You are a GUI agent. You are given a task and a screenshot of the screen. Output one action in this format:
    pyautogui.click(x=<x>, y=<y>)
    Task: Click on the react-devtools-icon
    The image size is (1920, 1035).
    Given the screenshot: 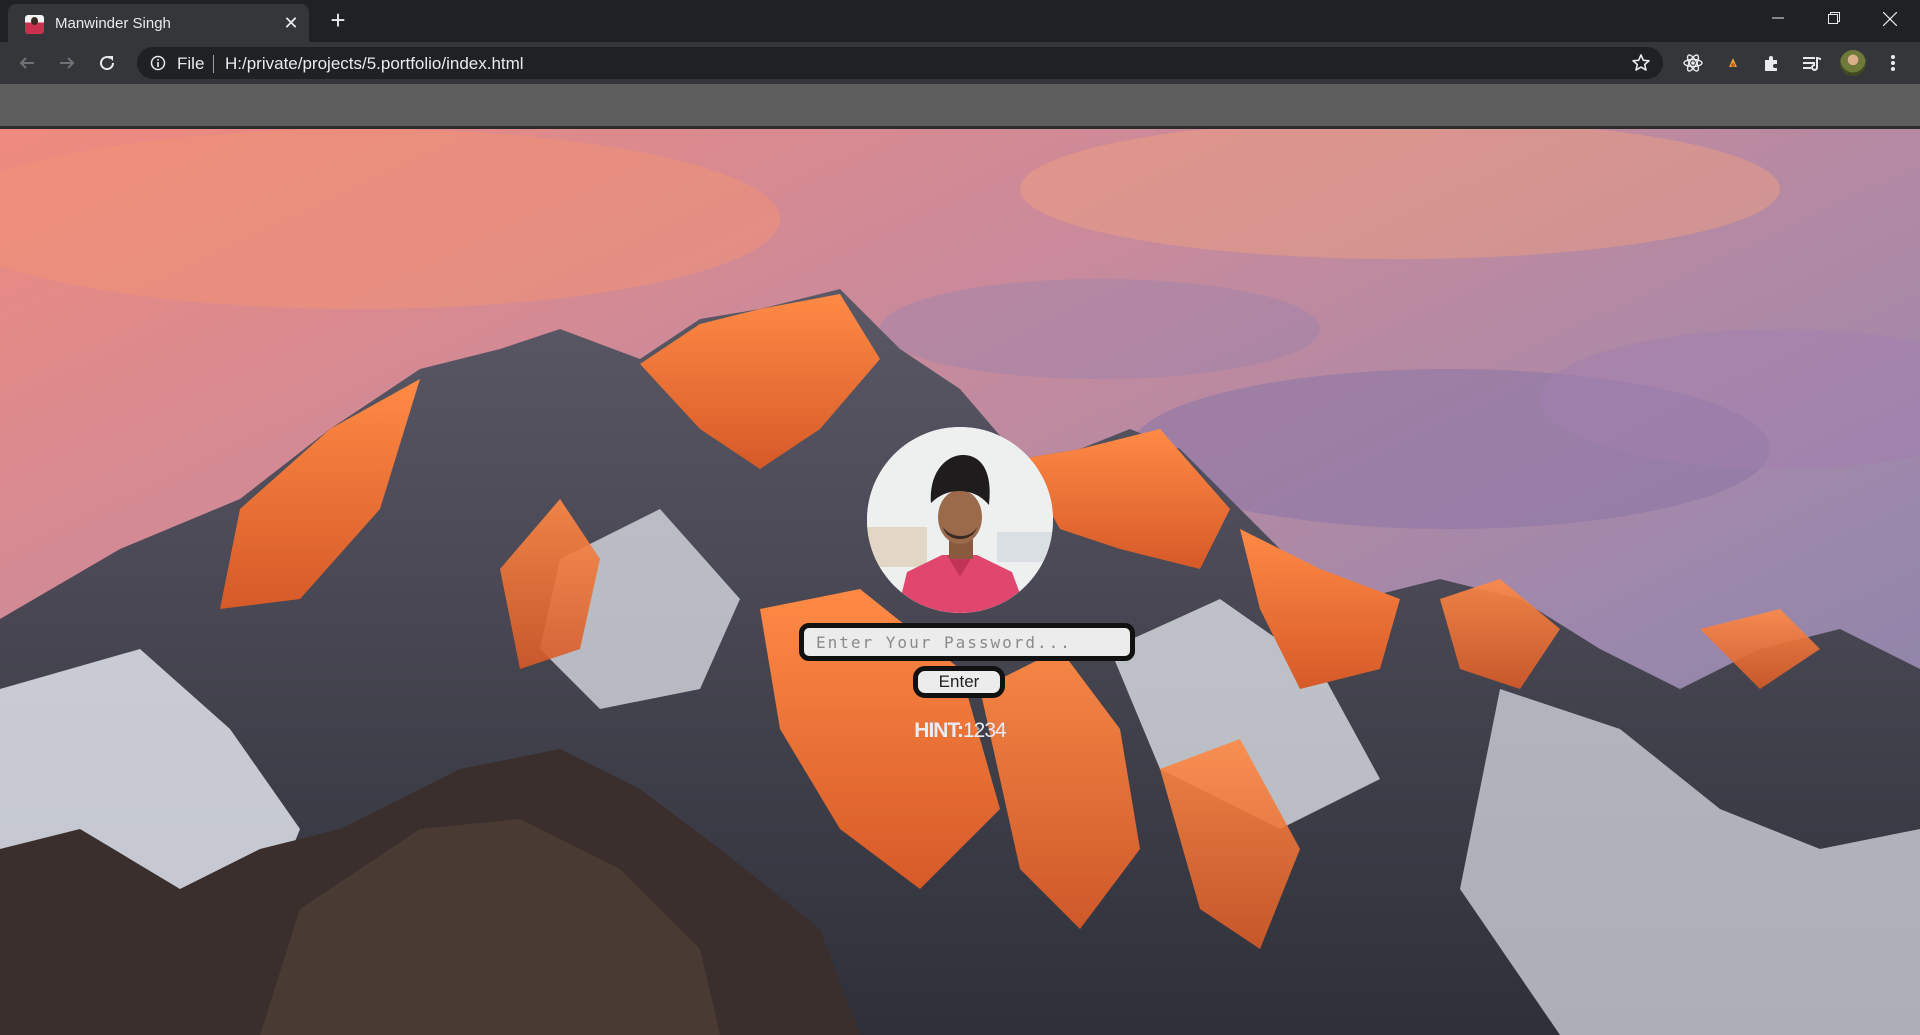 What is the action you would take?
    pyautogui.click(x=1693, y=63)
    